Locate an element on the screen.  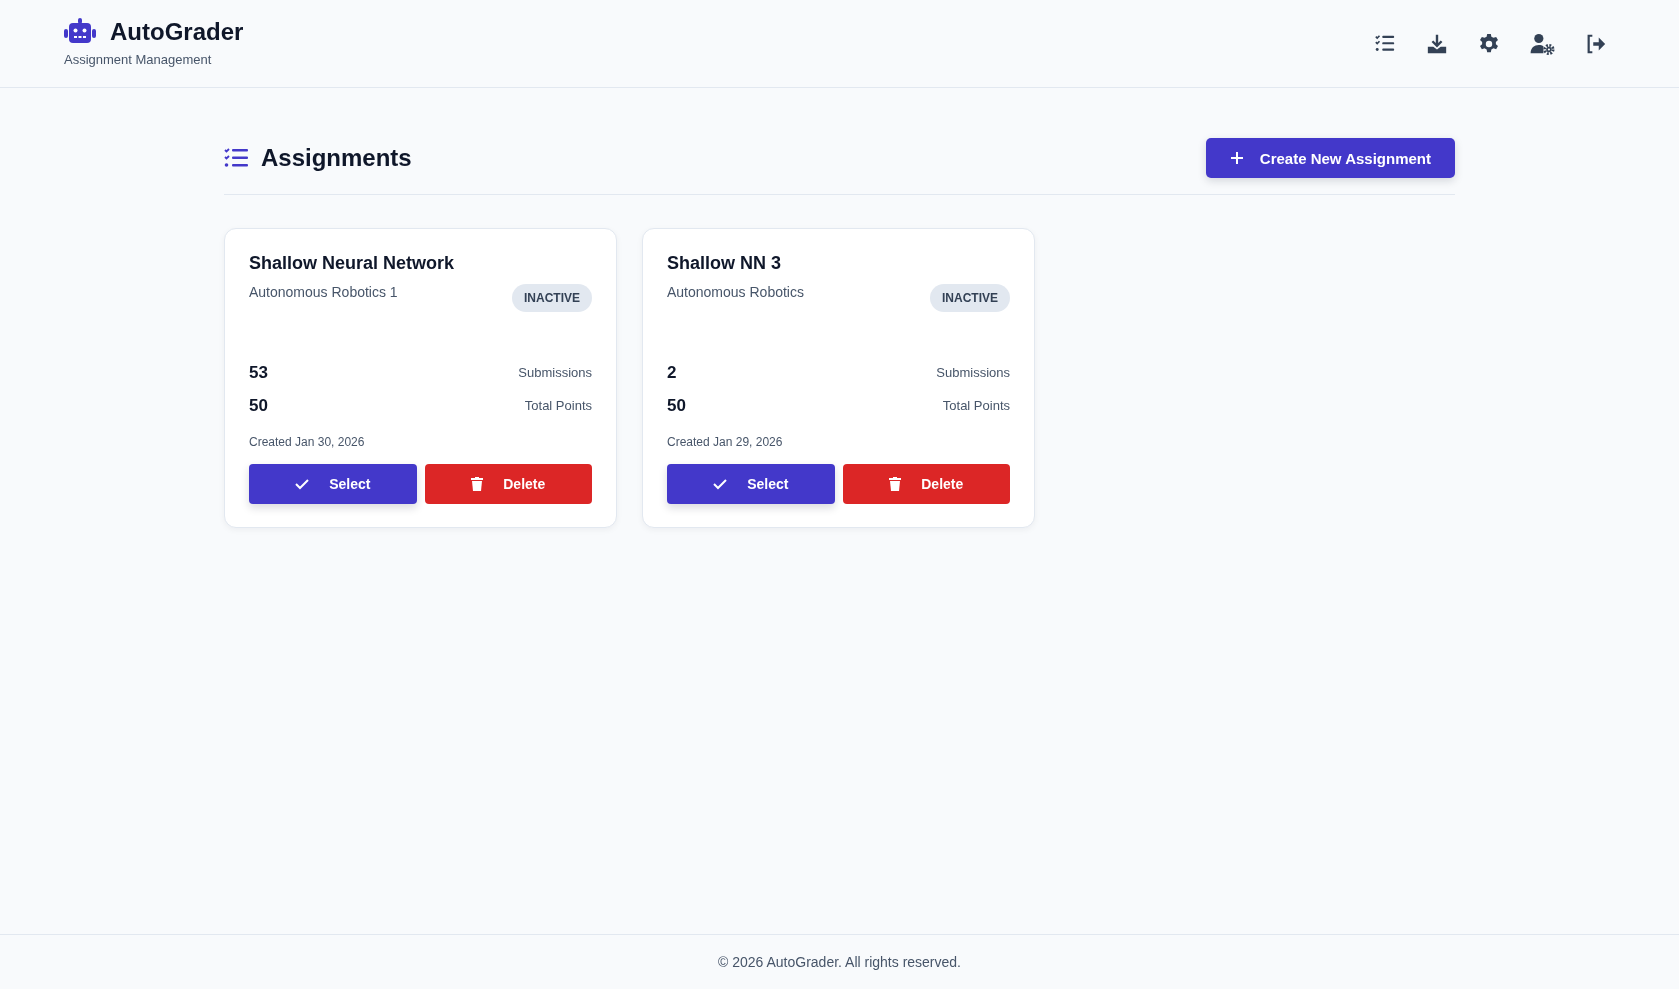
settings-icon is located at coordinates (1489, 43).